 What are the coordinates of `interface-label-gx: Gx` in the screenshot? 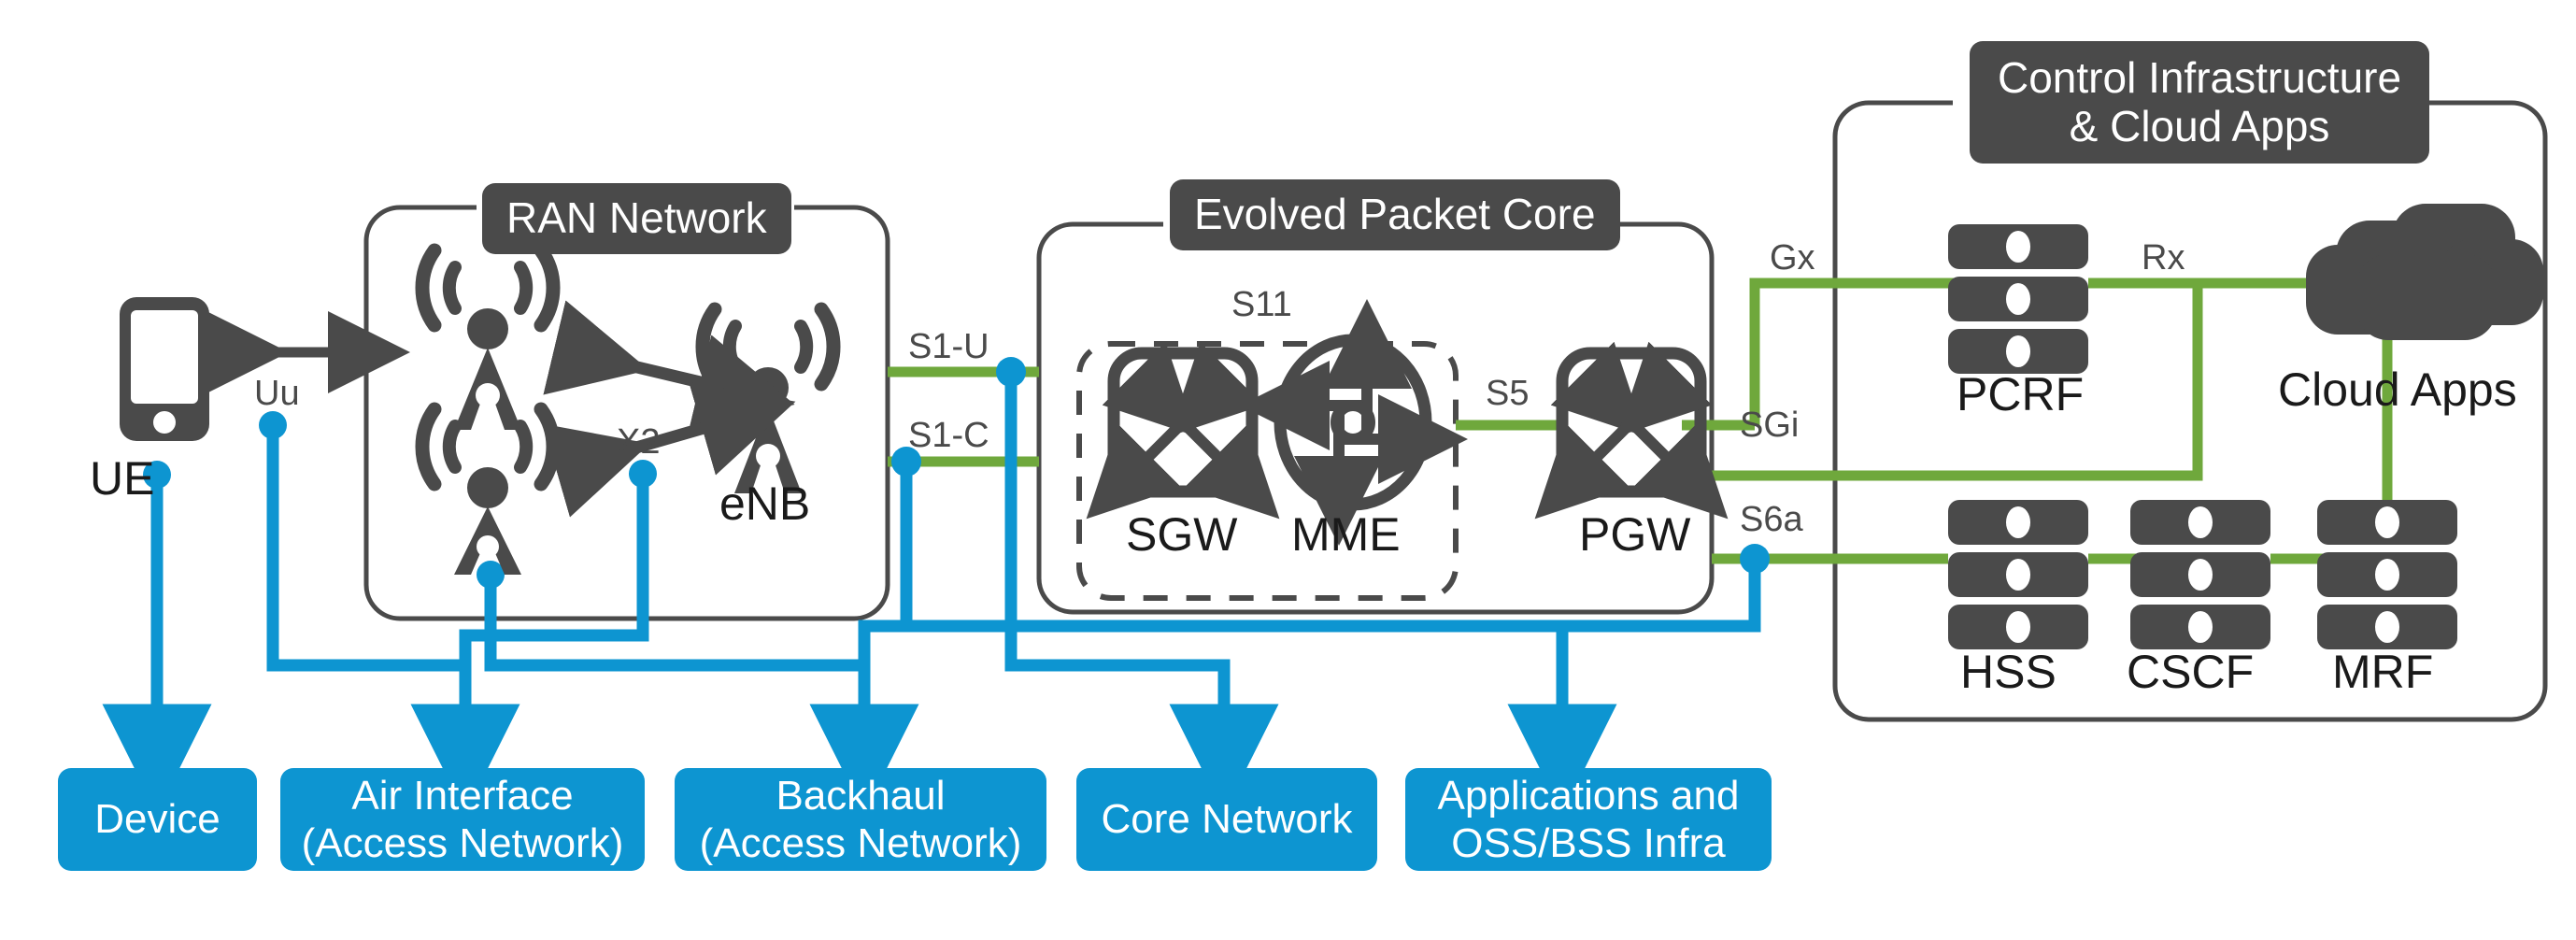 It's located at (1792, 258).